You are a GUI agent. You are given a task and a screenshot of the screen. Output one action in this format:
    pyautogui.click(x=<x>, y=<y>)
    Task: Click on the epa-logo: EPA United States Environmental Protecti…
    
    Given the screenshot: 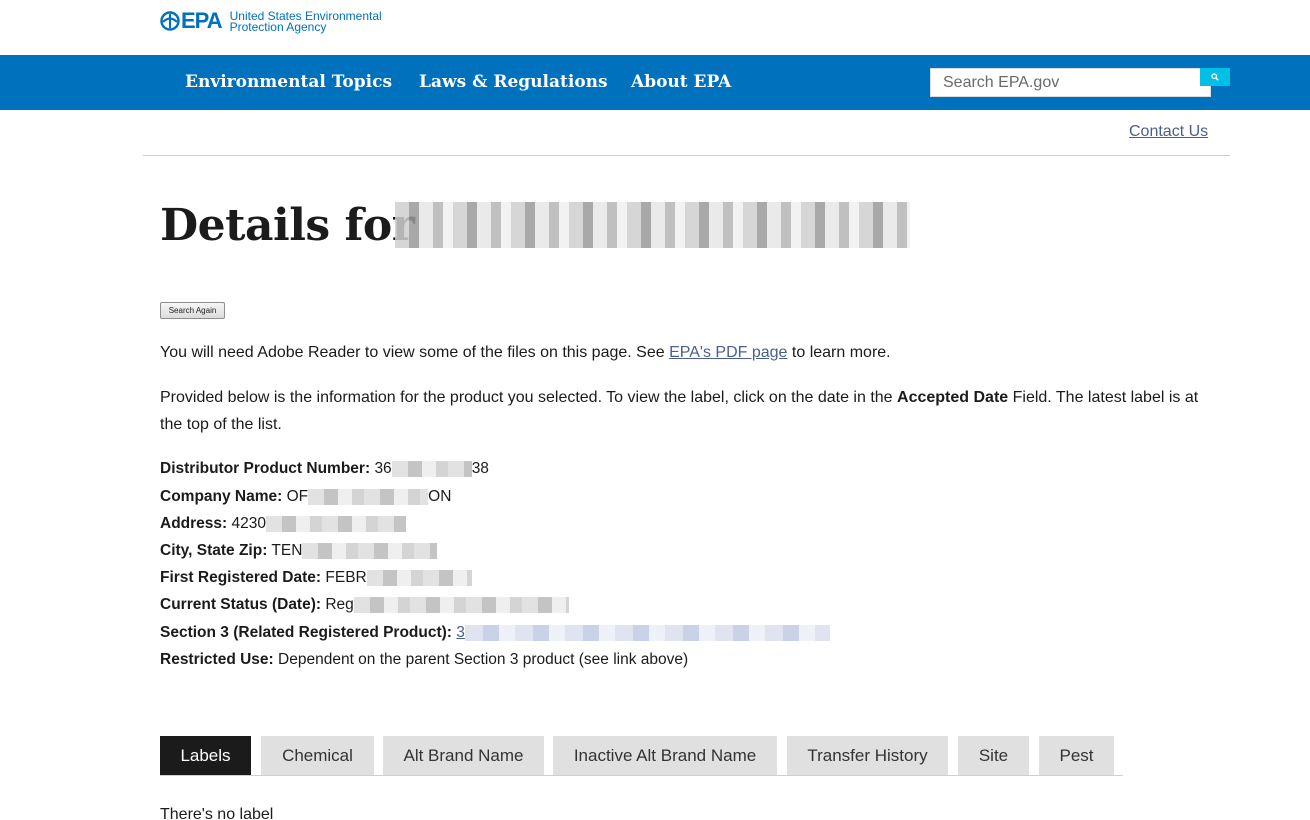 What is the action you would take?
    pyautogui.click(x=271, y=21)
    